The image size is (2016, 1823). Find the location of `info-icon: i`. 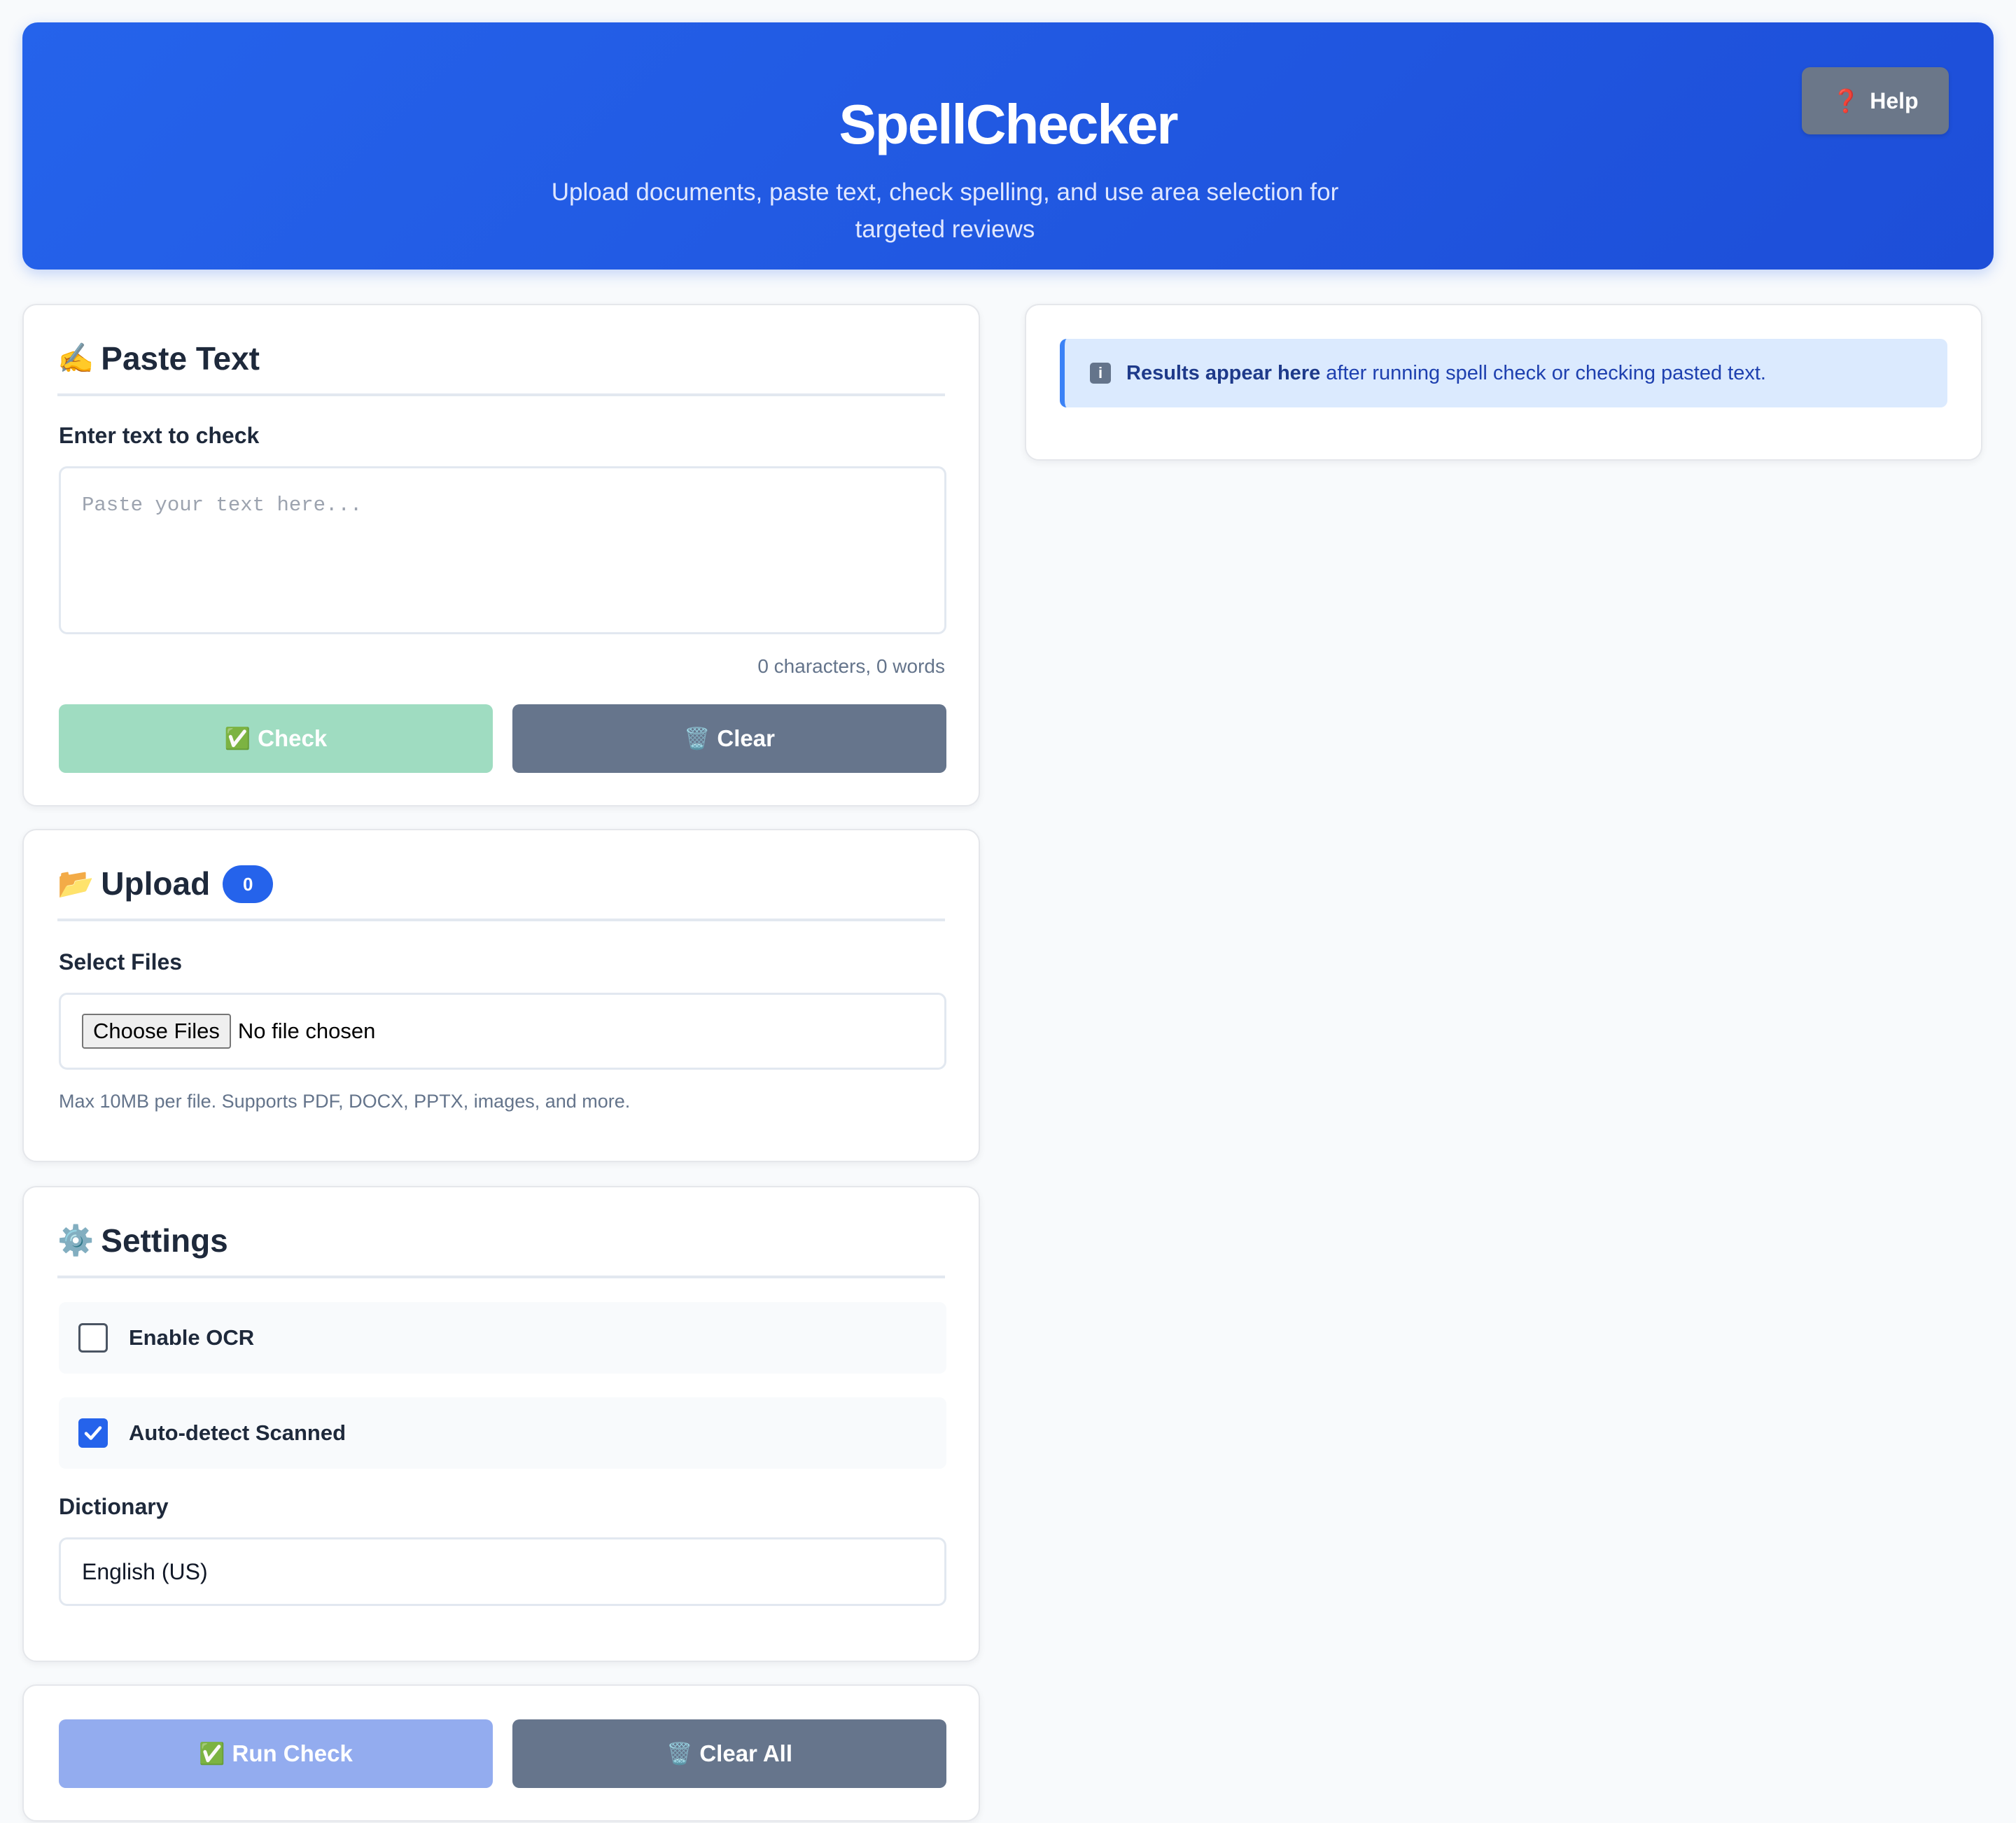

info-icon: i is located at coordinates (1100, 373).